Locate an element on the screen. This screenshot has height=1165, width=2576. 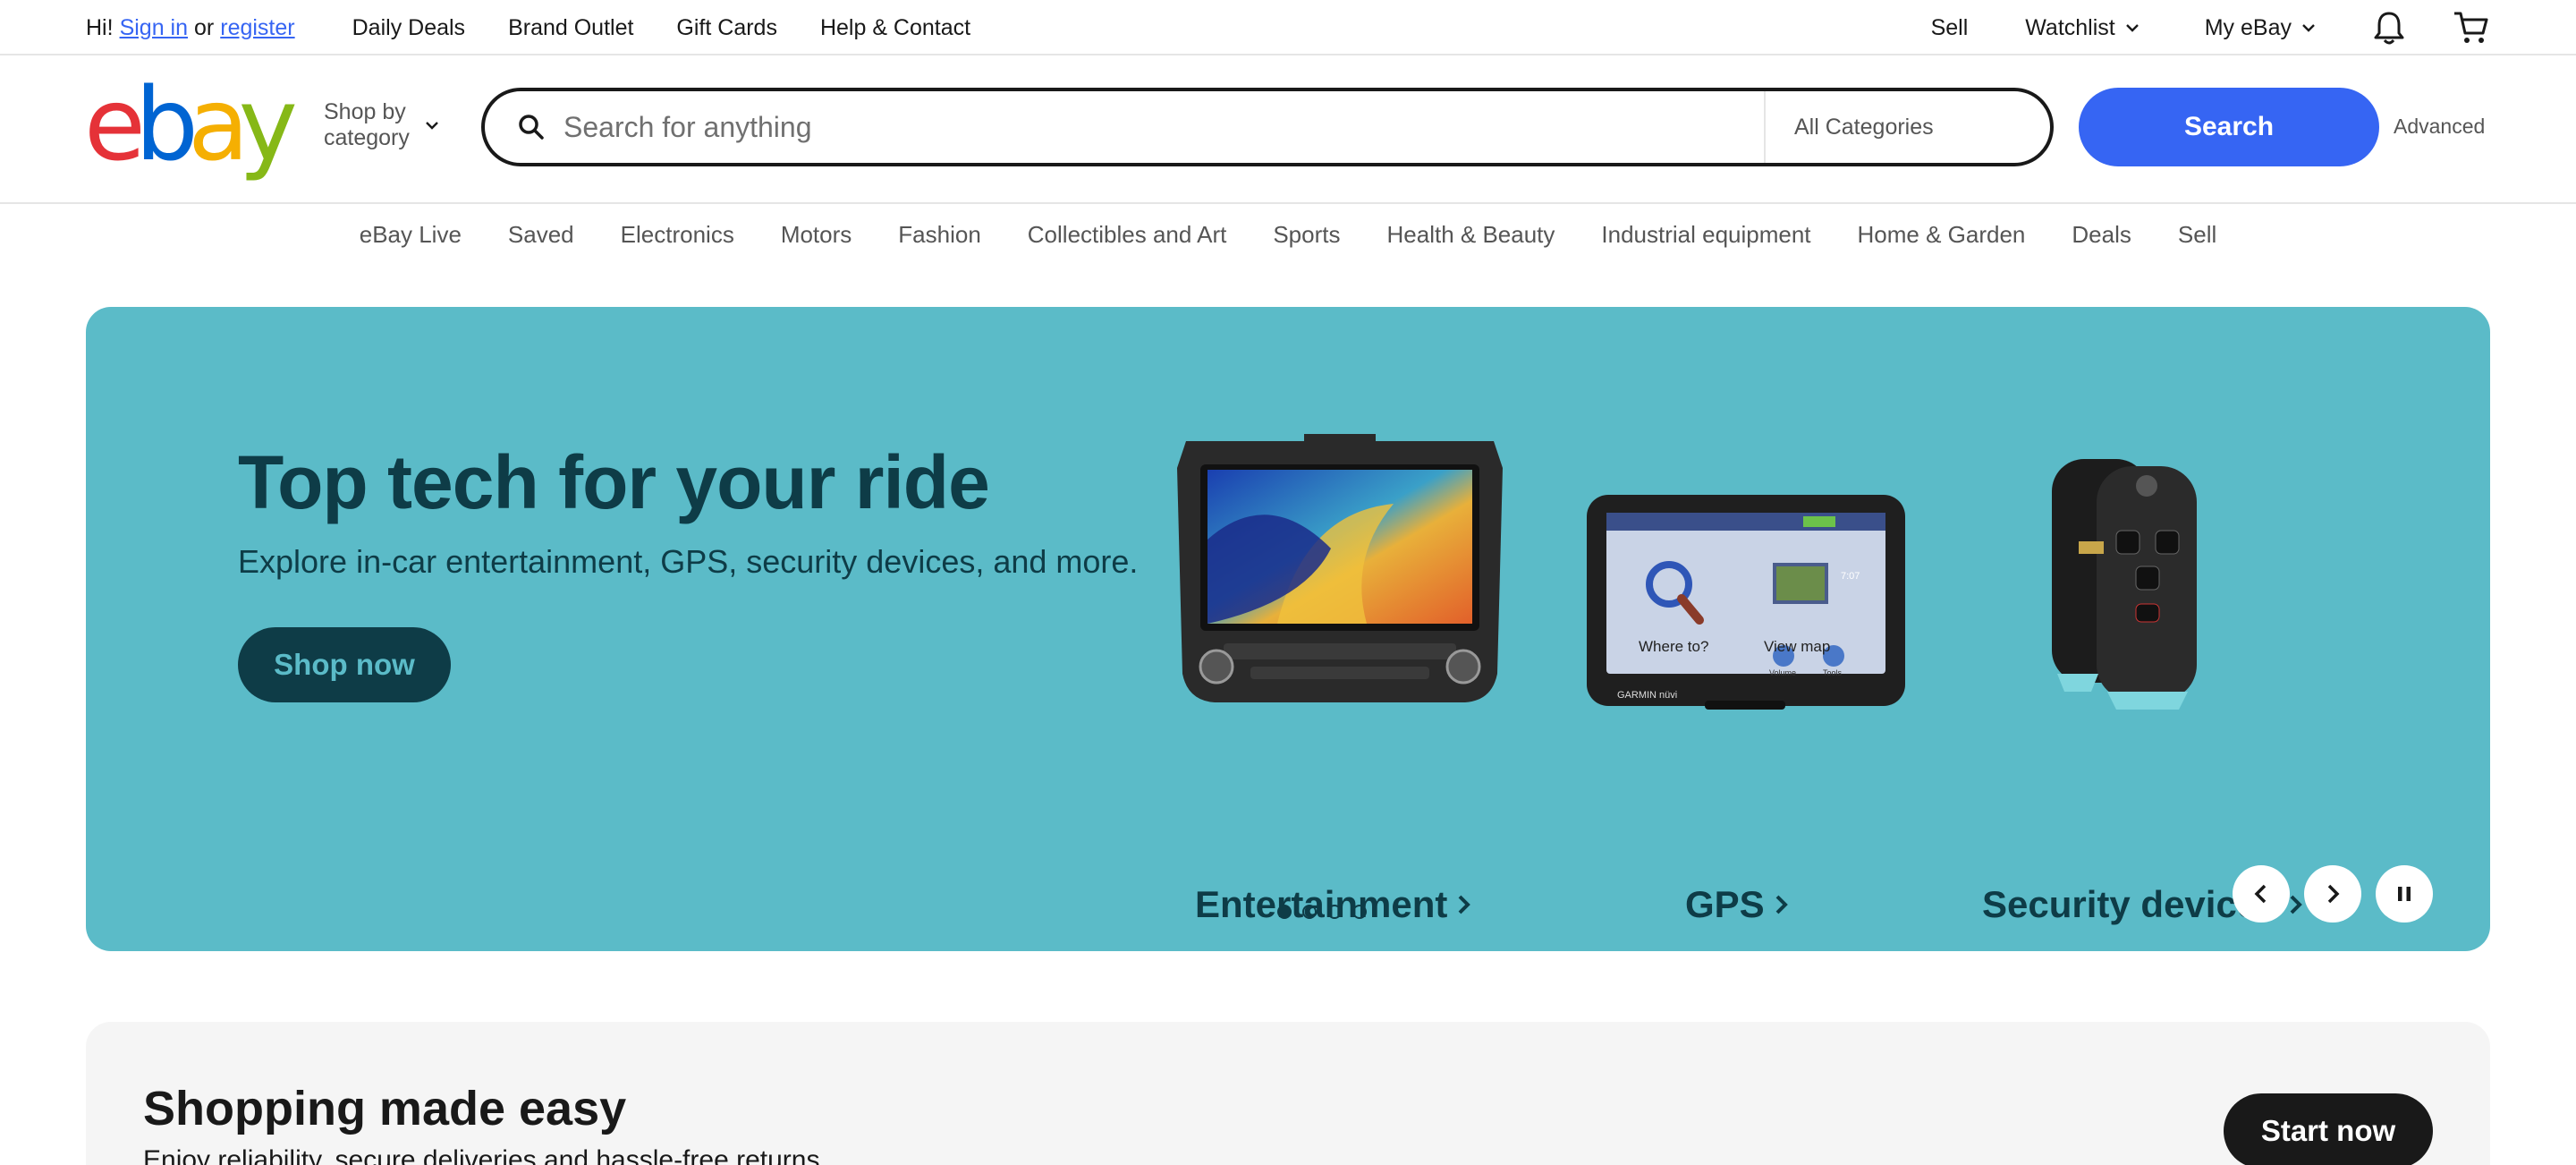
register-link: register is located at coordinates (257, 28).